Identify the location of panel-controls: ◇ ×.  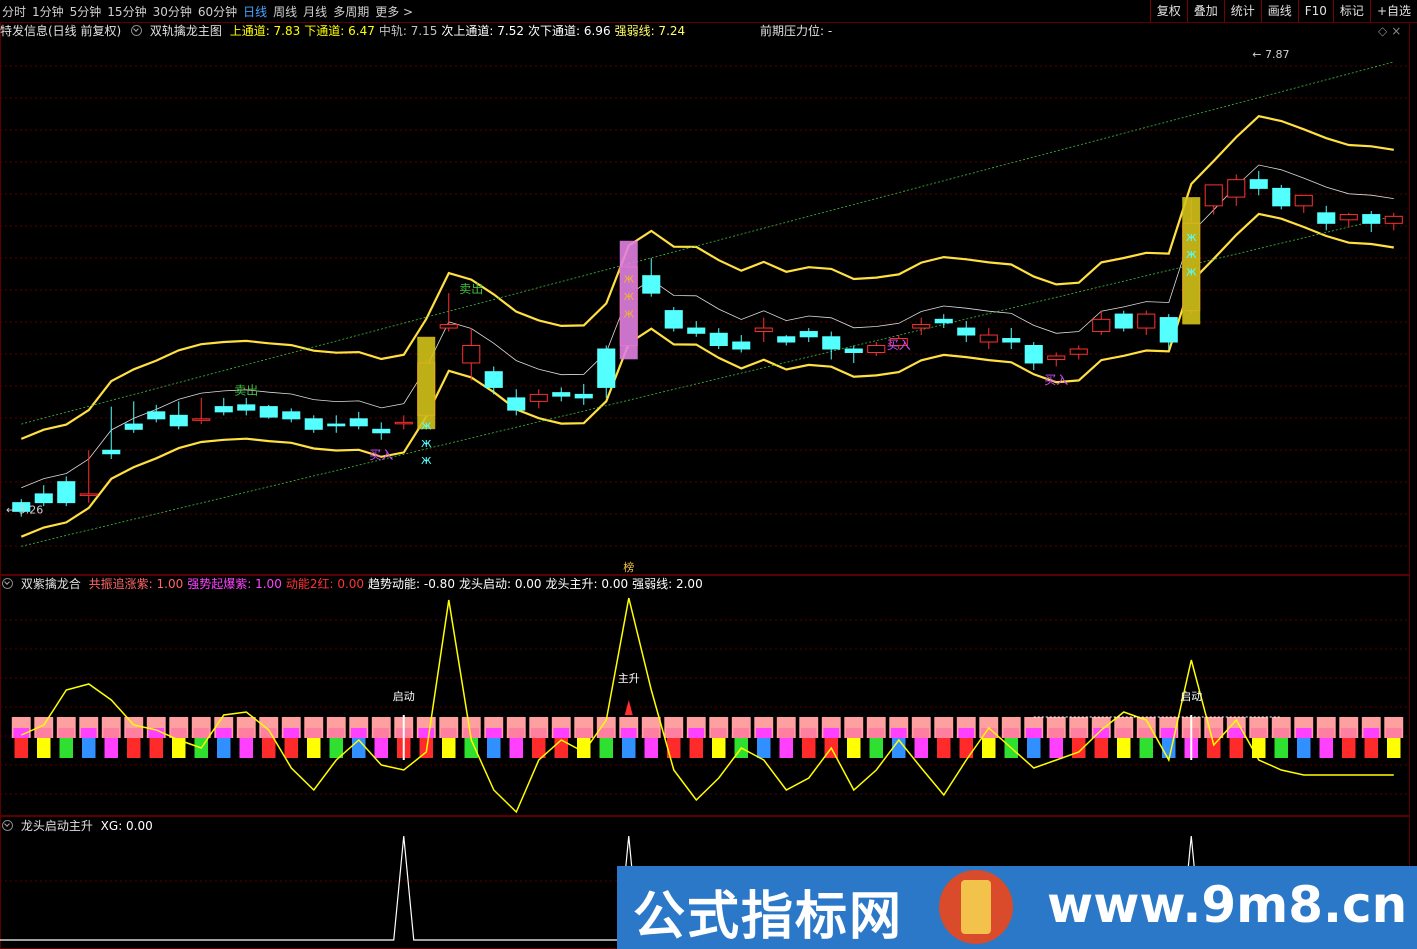
(1391, 31).